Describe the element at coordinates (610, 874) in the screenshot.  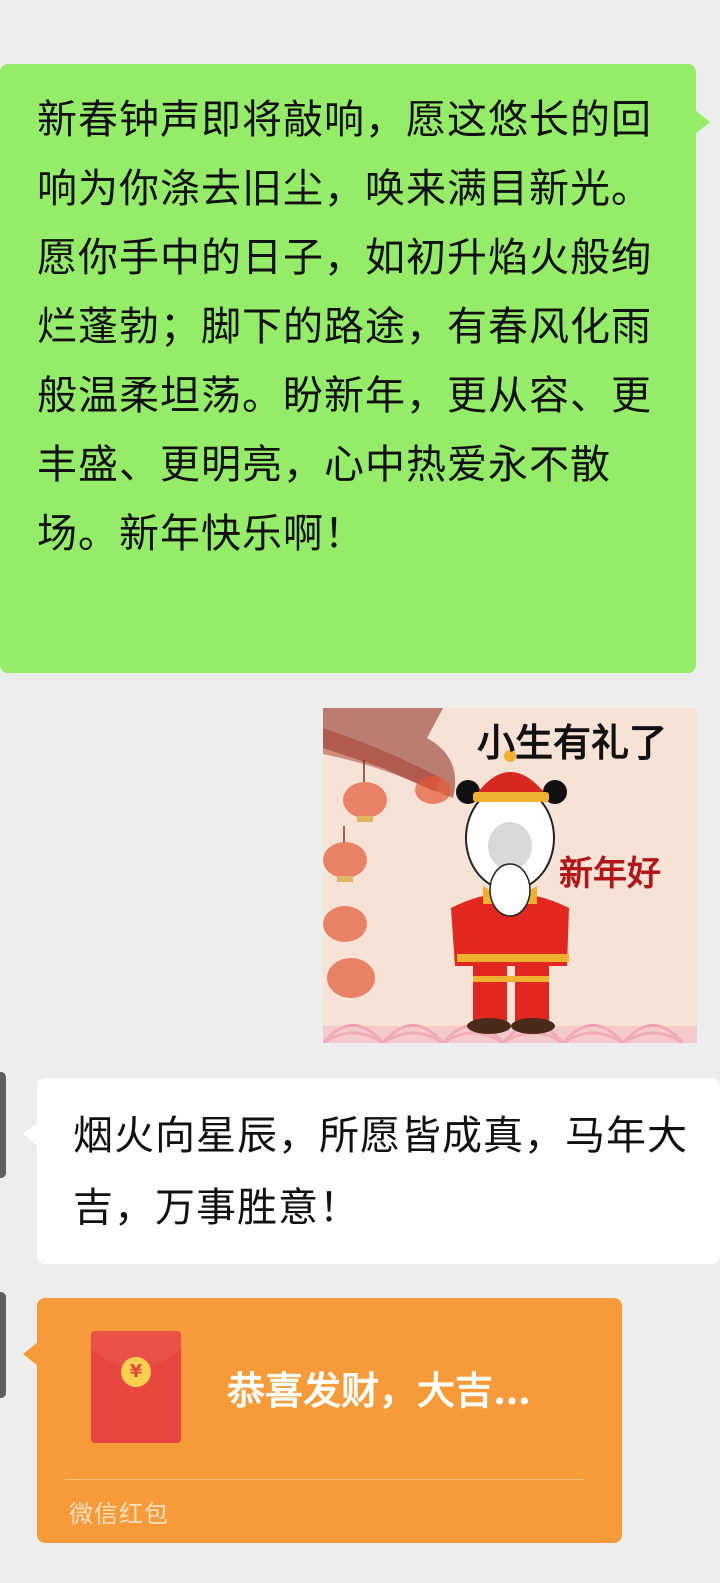
I see `sticker-caption-side: 新年好` at that location.